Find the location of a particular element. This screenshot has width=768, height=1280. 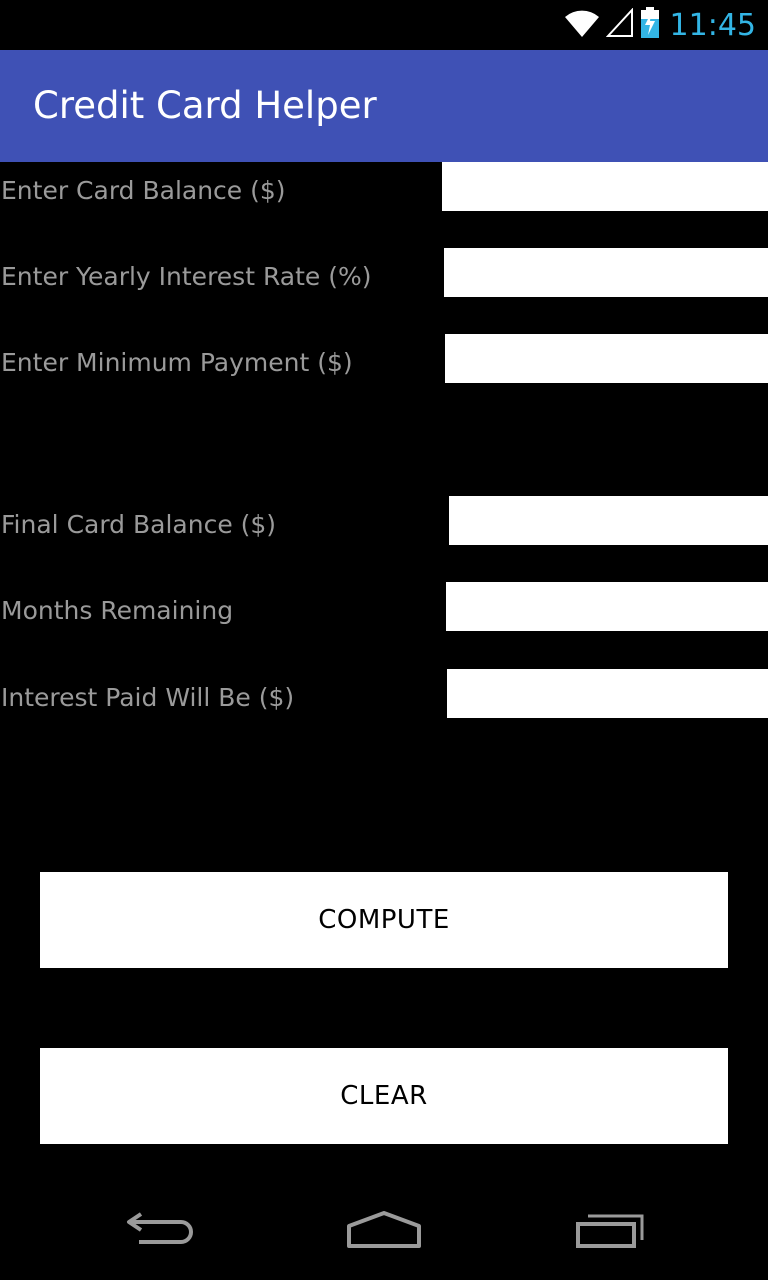

battery-charging-icon is located at coordinates (650, 25).